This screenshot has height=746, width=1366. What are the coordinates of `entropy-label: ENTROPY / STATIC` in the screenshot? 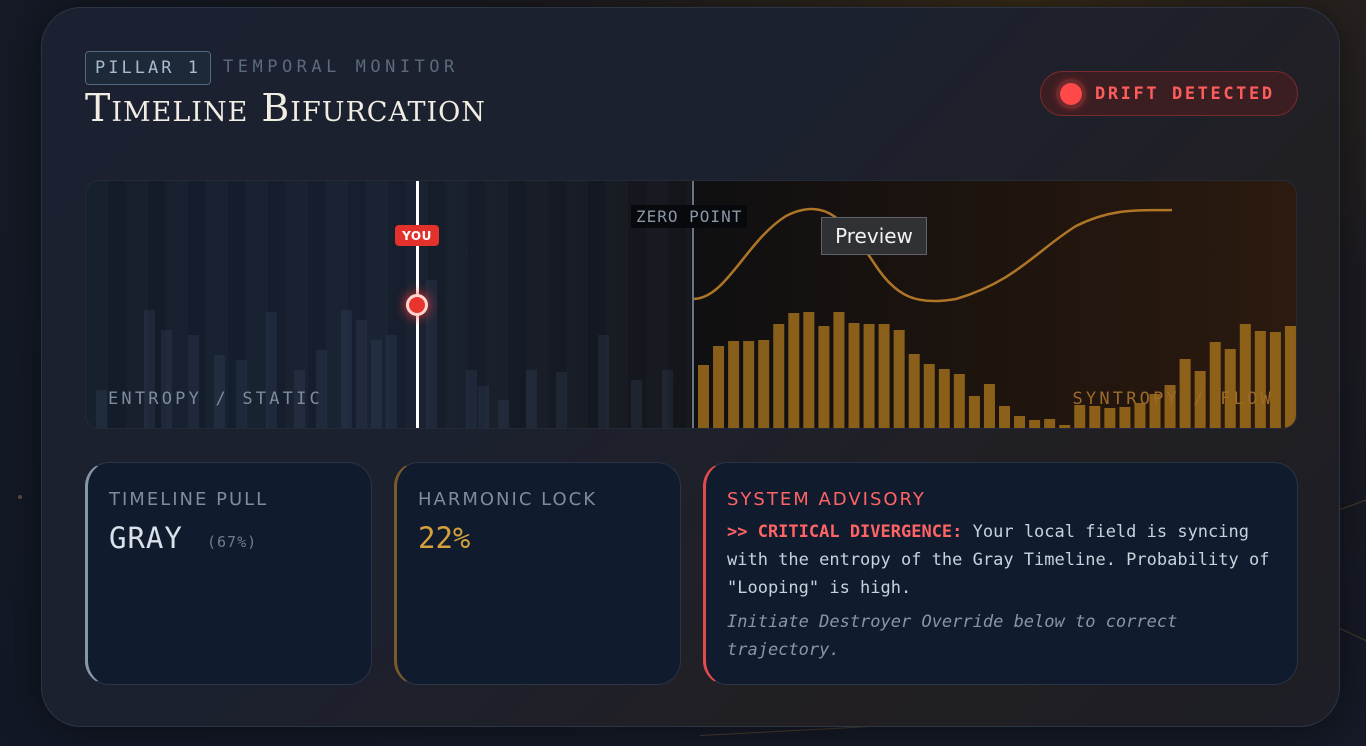 It's located at (215, 399).